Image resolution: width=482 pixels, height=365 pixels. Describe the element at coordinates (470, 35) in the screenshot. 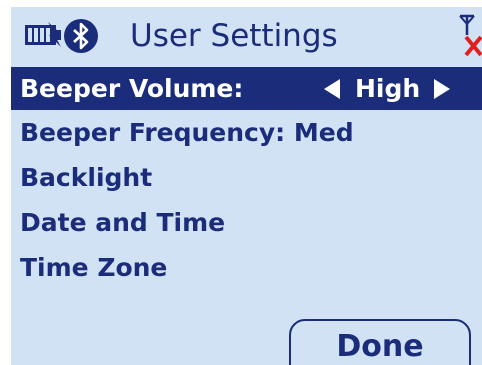

I see `no-signal-icon` at that location.